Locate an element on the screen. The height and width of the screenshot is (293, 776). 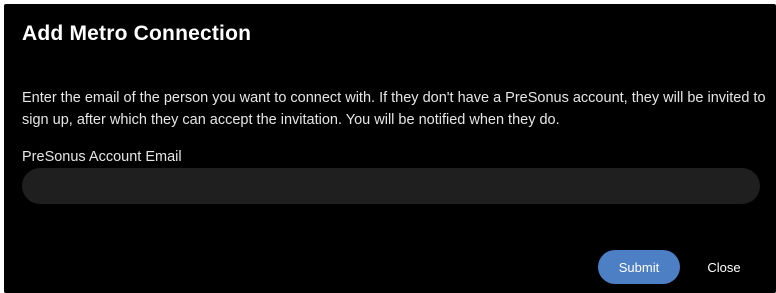
email-field is located at coordinates (391, 186).